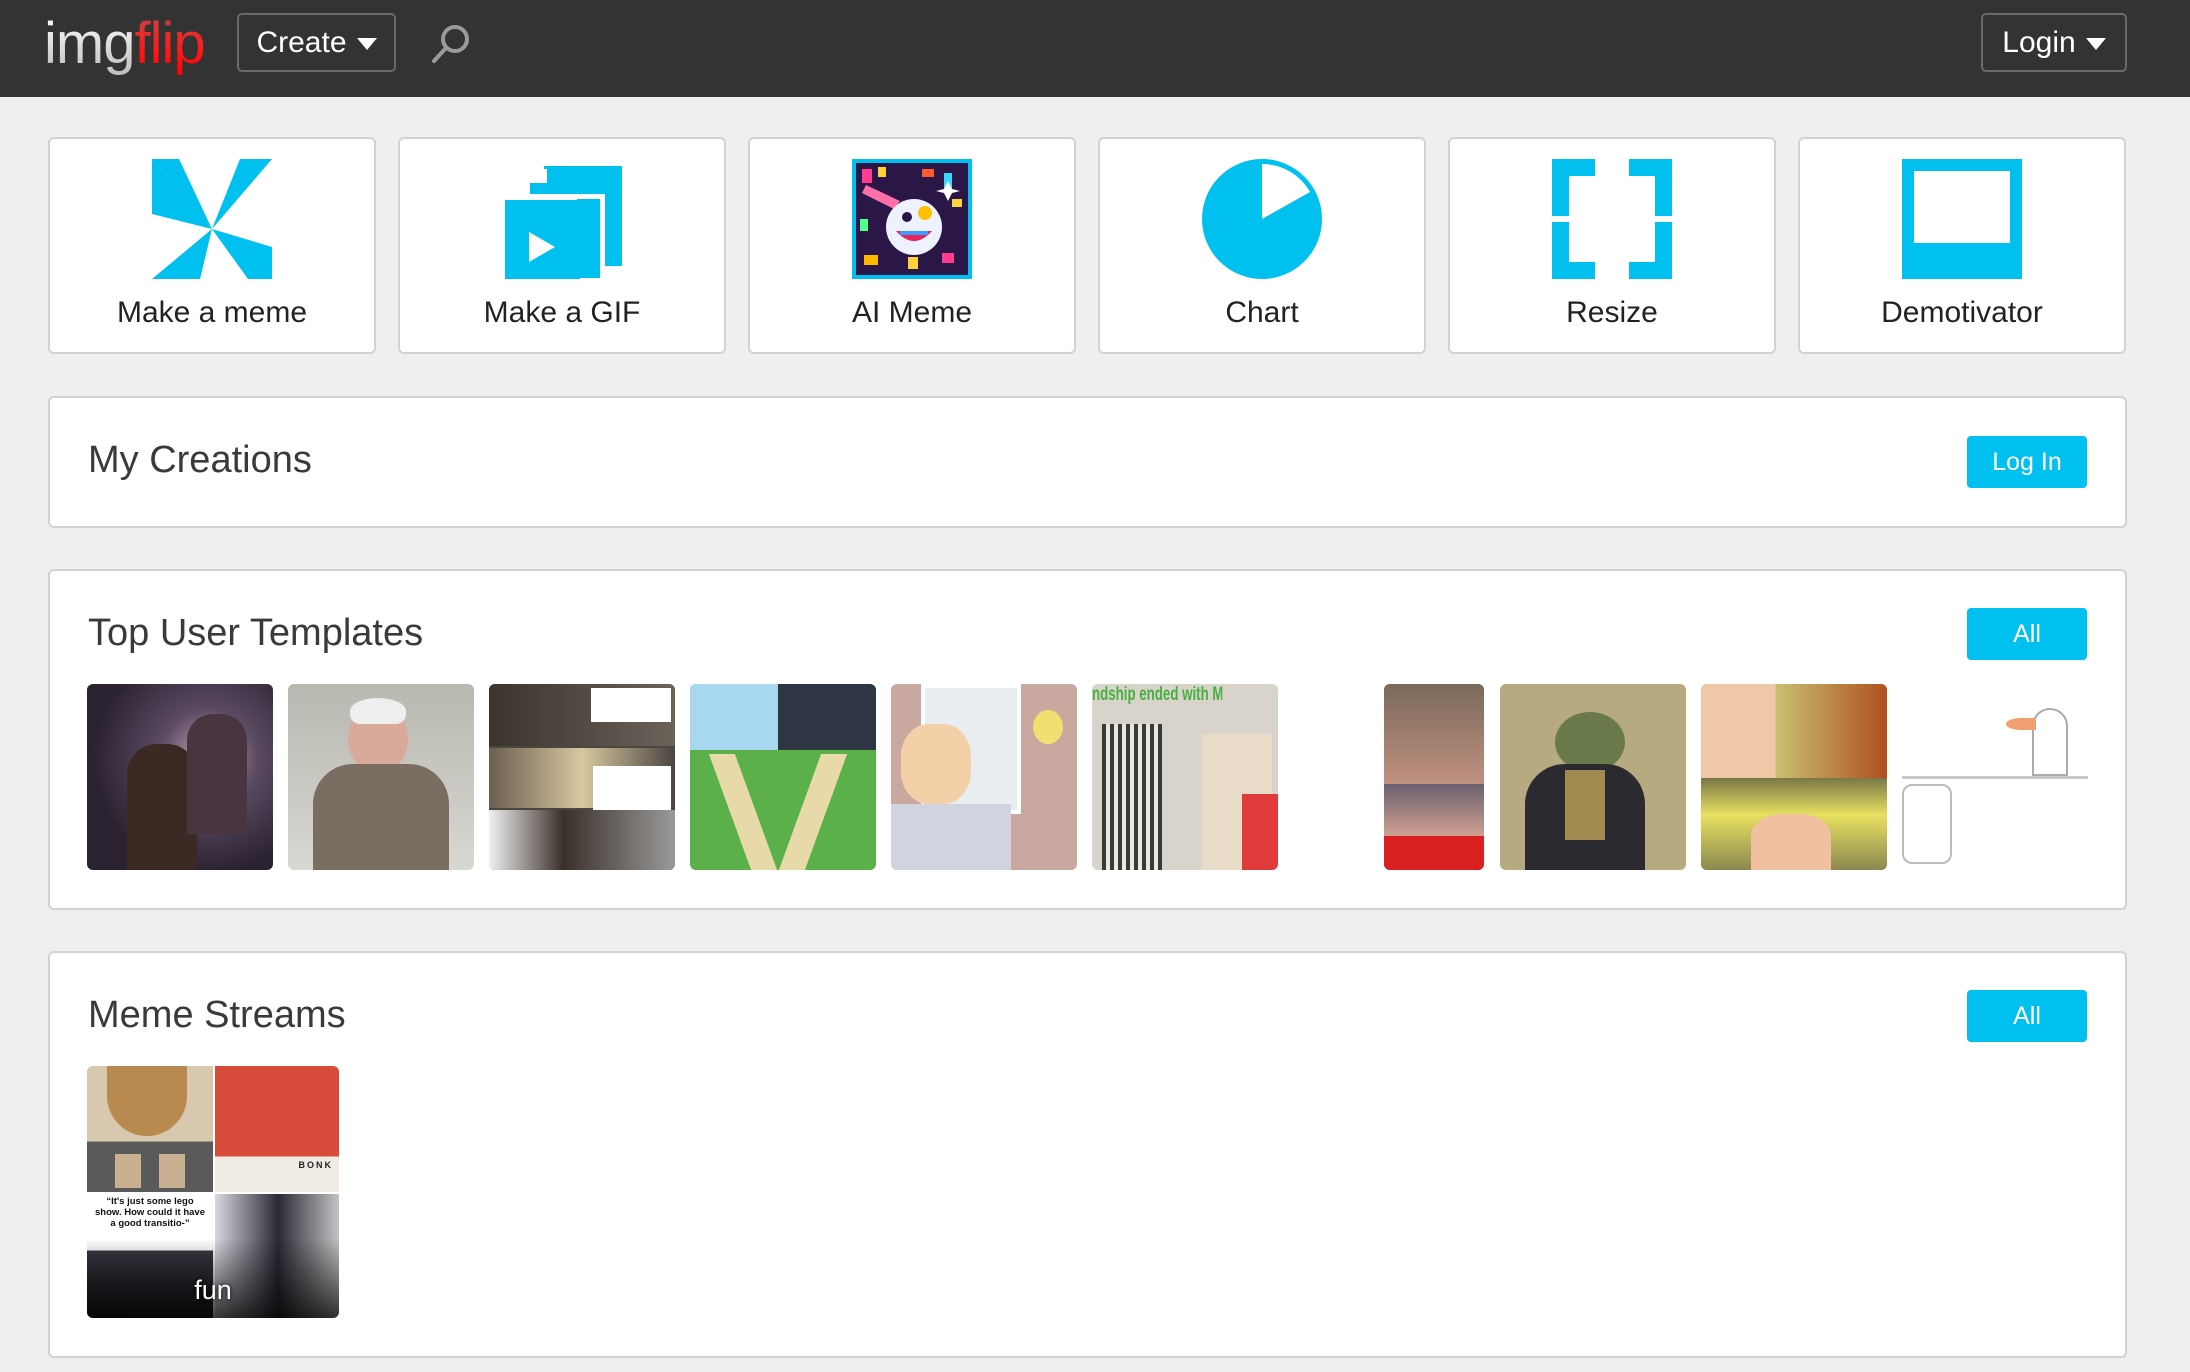  I want to click on imgflip-logo: imgflip, so click(125, 44).